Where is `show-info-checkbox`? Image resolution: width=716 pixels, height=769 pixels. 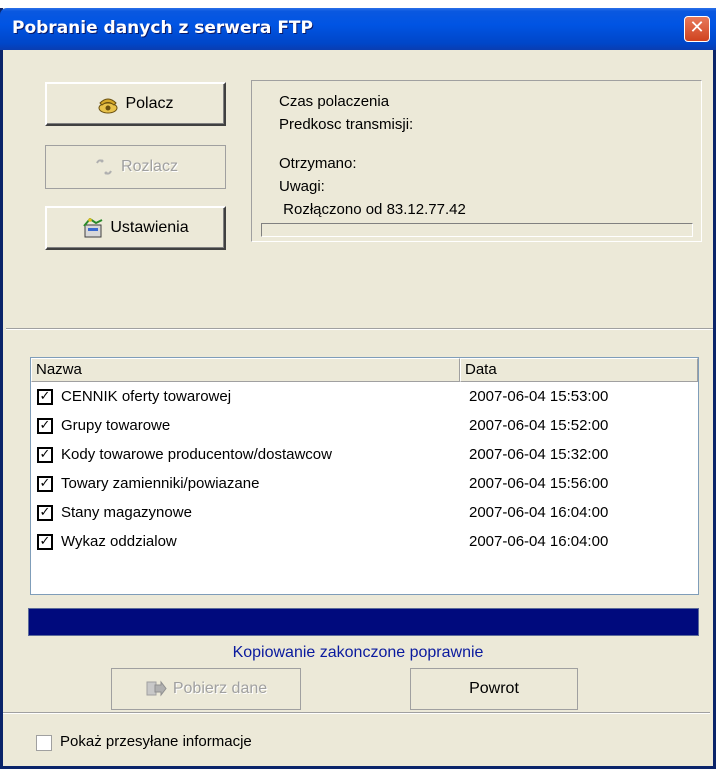 show-info-checkbox is located at coordinates (44, 743).